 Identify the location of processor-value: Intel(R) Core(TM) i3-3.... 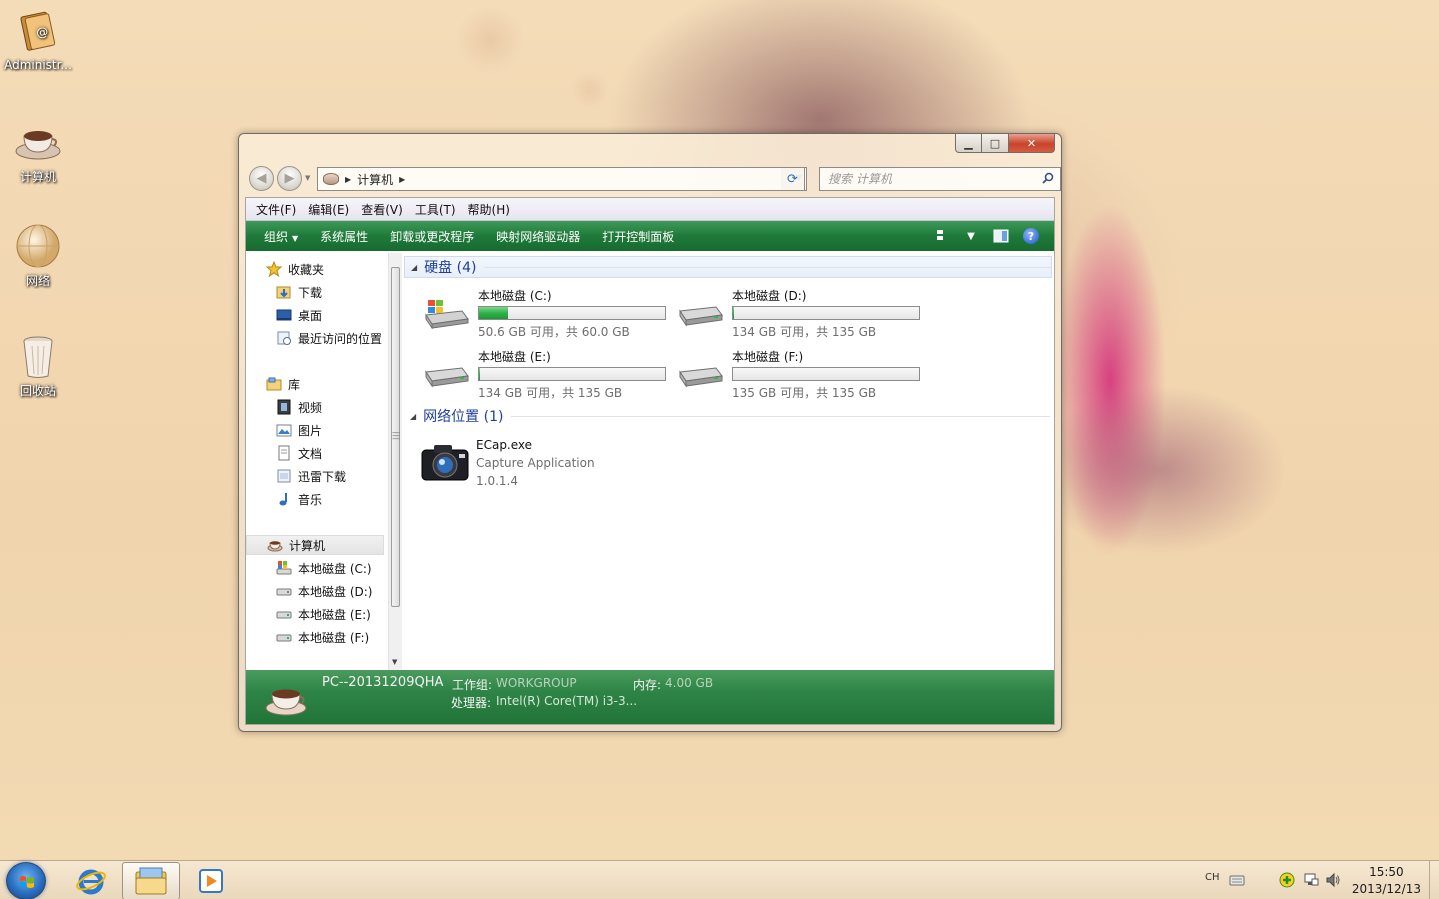
(567, 701).